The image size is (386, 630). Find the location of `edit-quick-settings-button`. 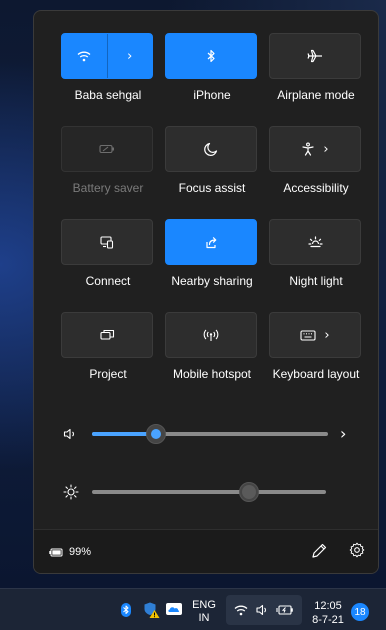

edit-quick-settings-button is located at coordinates (319, 551).